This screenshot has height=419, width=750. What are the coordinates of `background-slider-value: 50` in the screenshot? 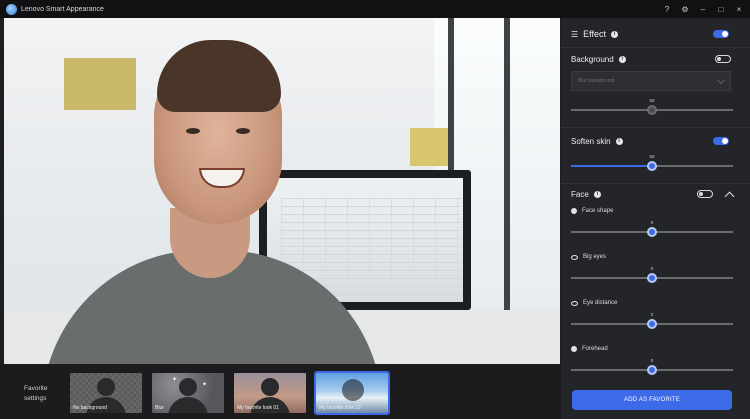 It's located at (652, 100).